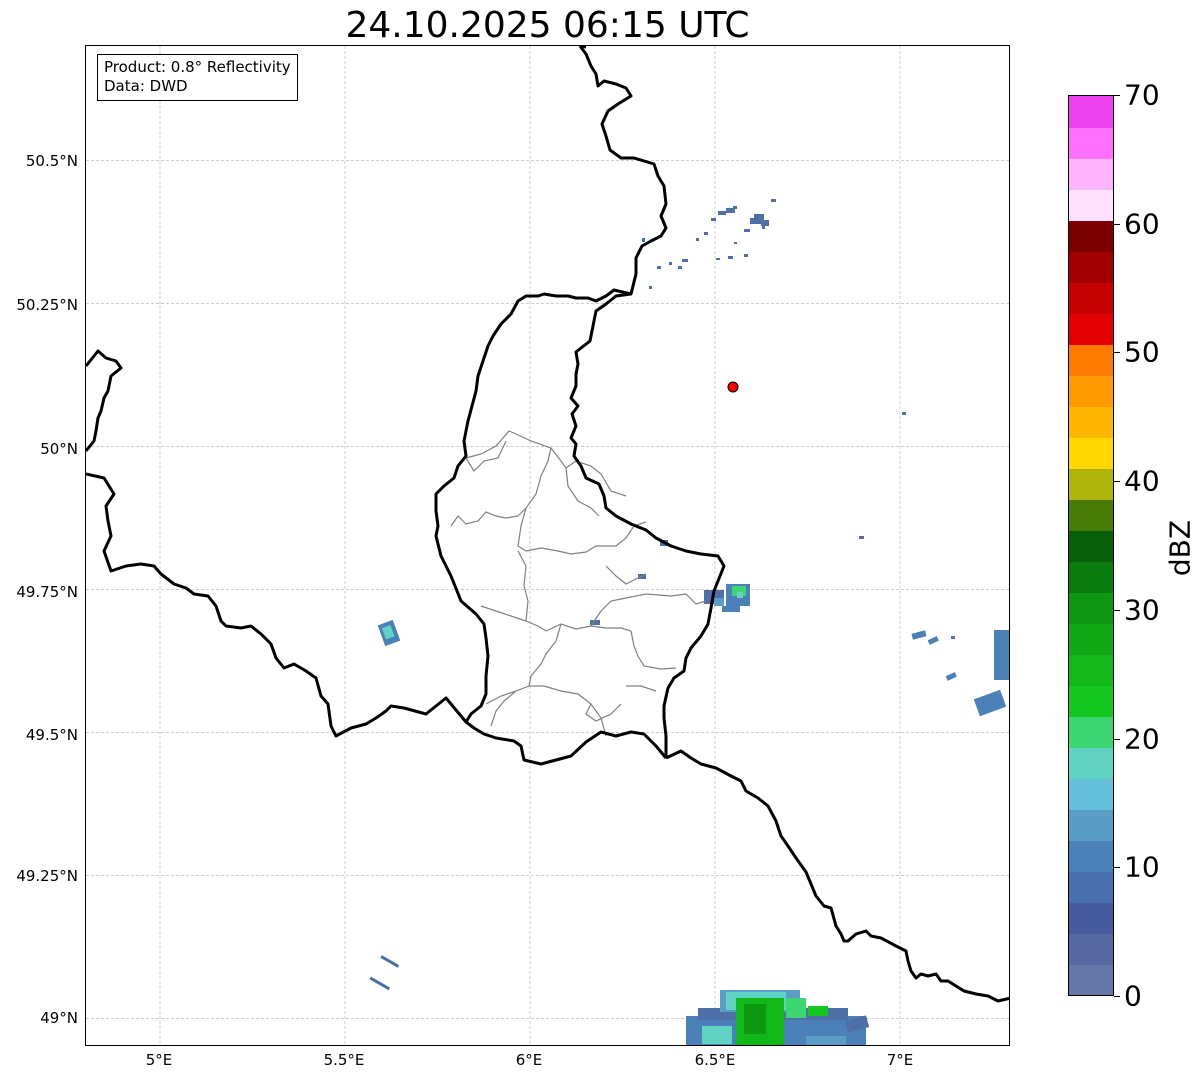 This screenshot has height=1081, width=1202. What do you see at coordinates (47, 592) in the screenshot?
I see `y-tick-label: 49.75°N` at bounding box center [47, 592].